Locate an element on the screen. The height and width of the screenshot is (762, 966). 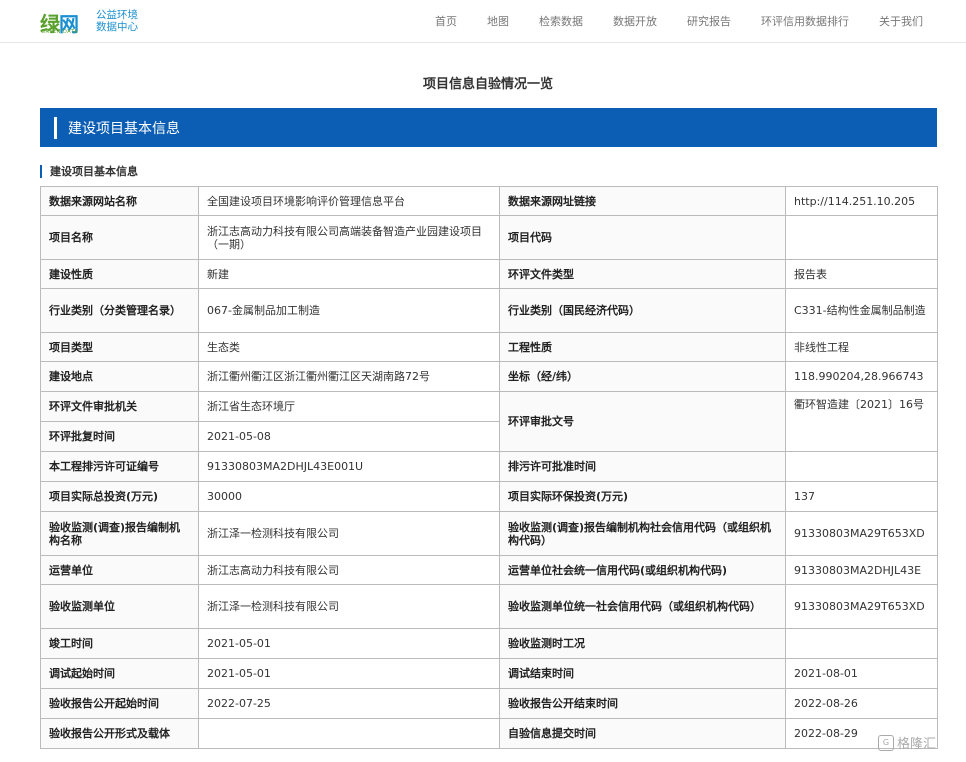
field-value: 浙江志高动力科技有限公司高端装备智造产业园建设项目（一期） is located at coordinates (349, 237).